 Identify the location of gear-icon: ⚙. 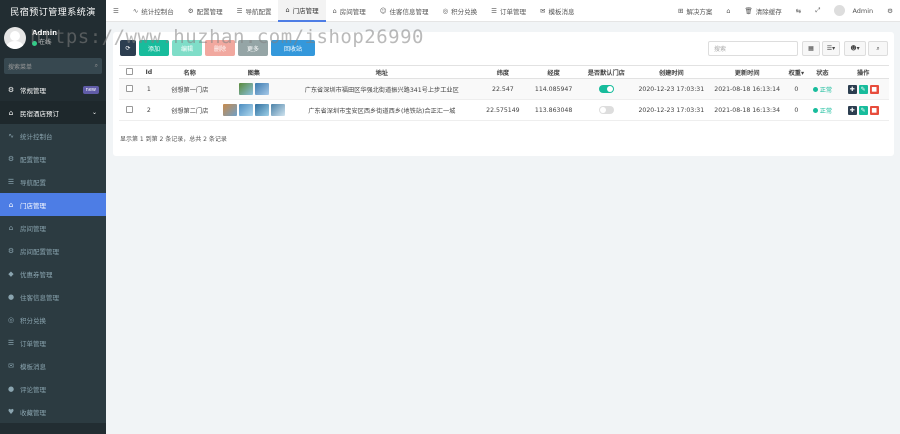
(11, 89).